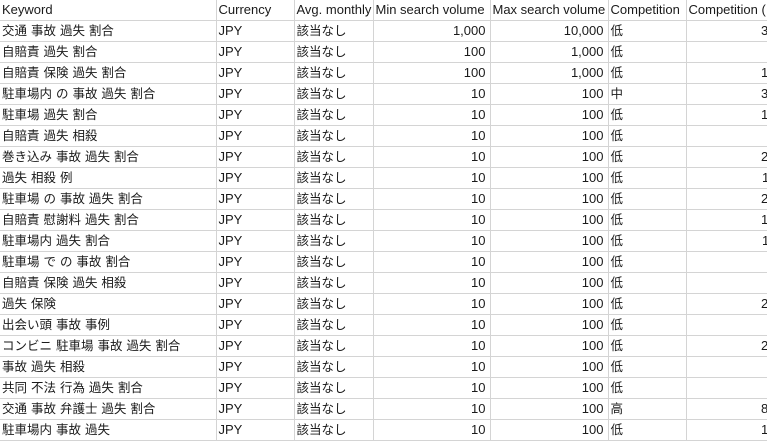 The image size is (767, 441). Describe the element at coordinates (726, 409) in the screenshot. I see `competition-index-cell: 87` at that location.